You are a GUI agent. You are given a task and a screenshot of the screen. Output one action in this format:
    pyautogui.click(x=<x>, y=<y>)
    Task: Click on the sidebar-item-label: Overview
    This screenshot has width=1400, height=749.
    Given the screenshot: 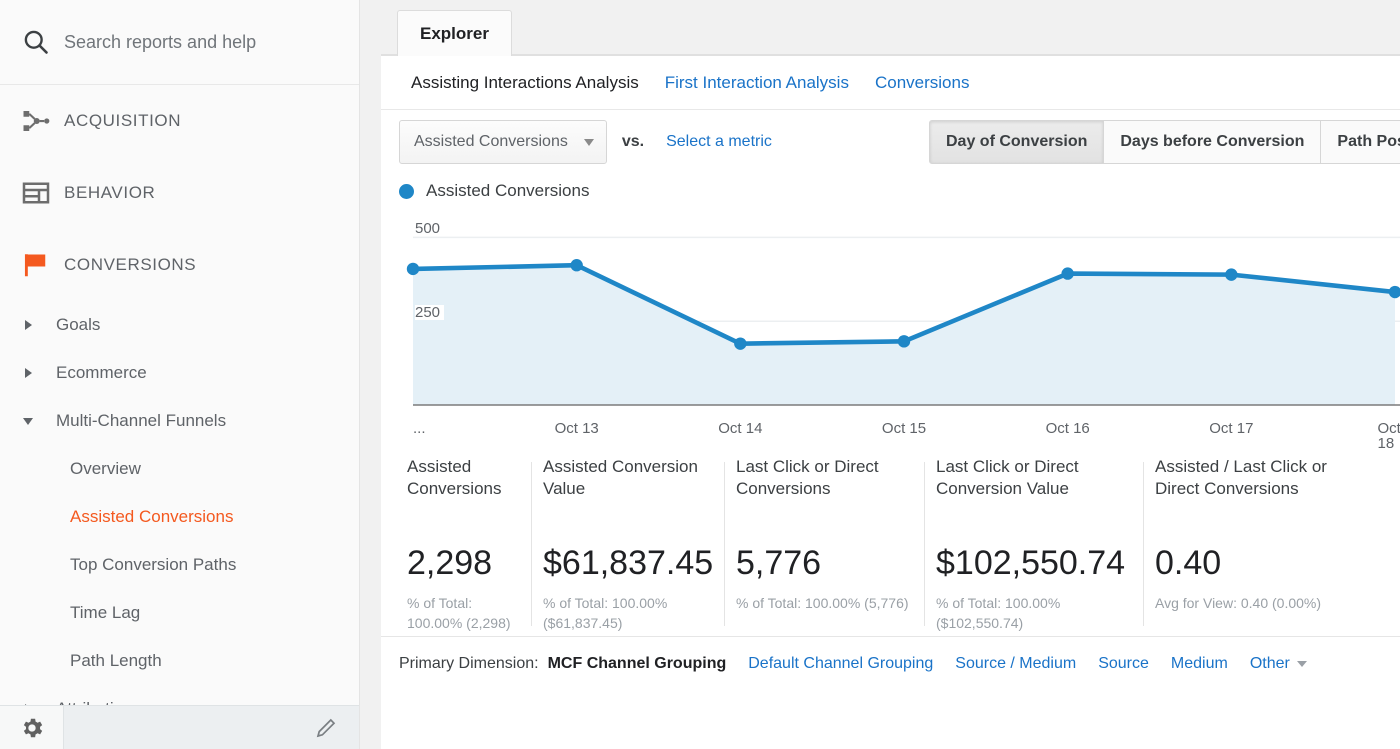 What is the action you would take?
    pyautogui.click(x=105, y=468)
    